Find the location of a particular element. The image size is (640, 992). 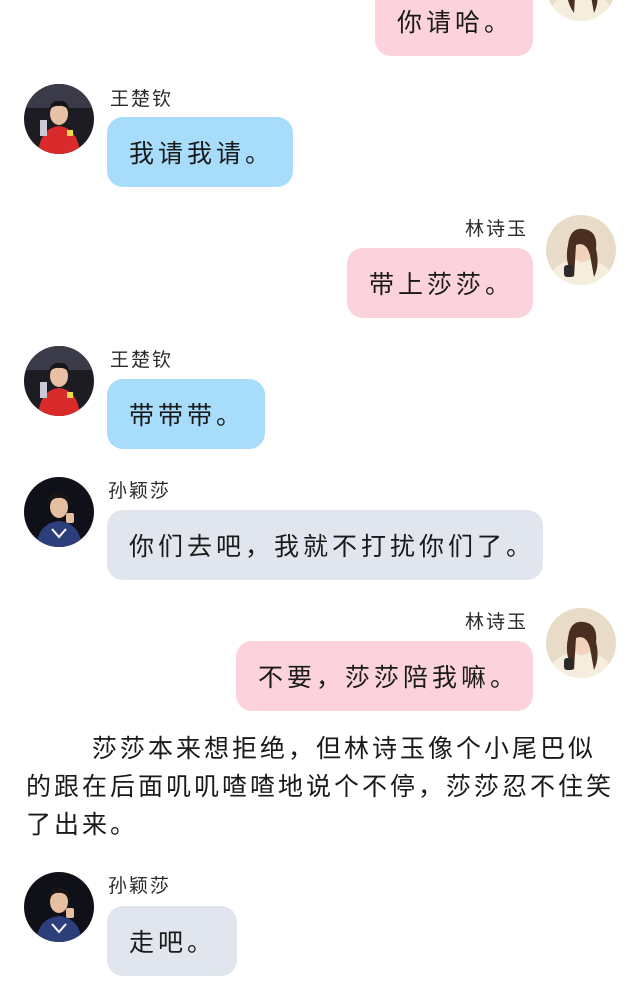

message-text: 走吧。 is located at coordinates (173, 942).